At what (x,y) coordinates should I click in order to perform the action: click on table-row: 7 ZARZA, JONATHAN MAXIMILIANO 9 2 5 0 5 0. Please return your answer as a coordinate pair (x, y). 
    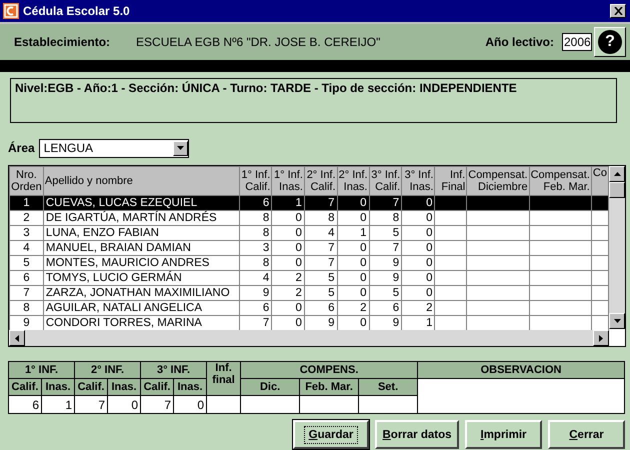
    Looking at the image, I should click on (309, 293).